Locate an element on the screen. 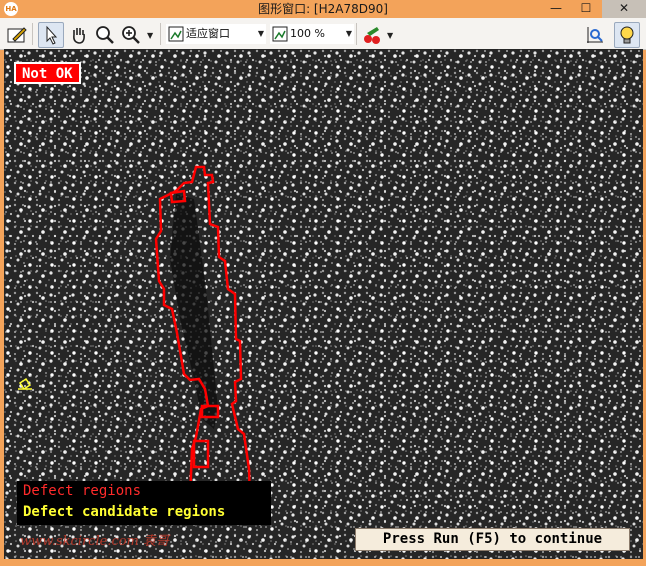  magnifier-icon is located at coordinates (105, 35).